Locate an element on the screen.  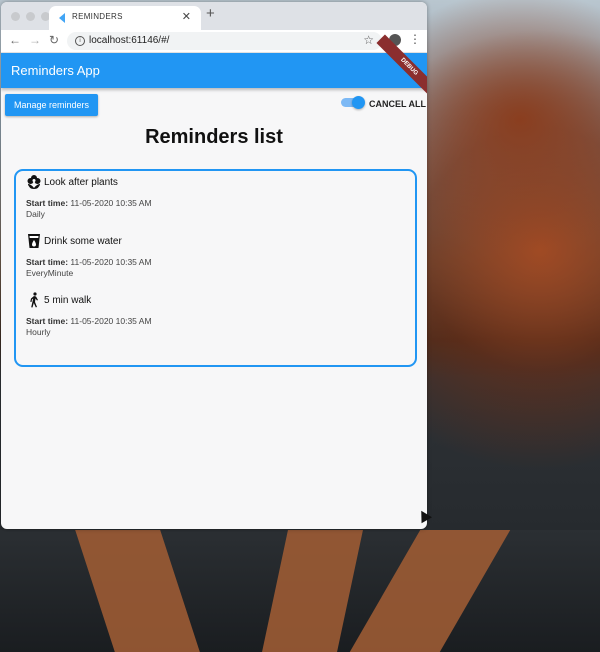
browser-toolbar: ← → ↻ i localhost:61146/#/ ☆ ⋮ is located at coordinates (214, 41).